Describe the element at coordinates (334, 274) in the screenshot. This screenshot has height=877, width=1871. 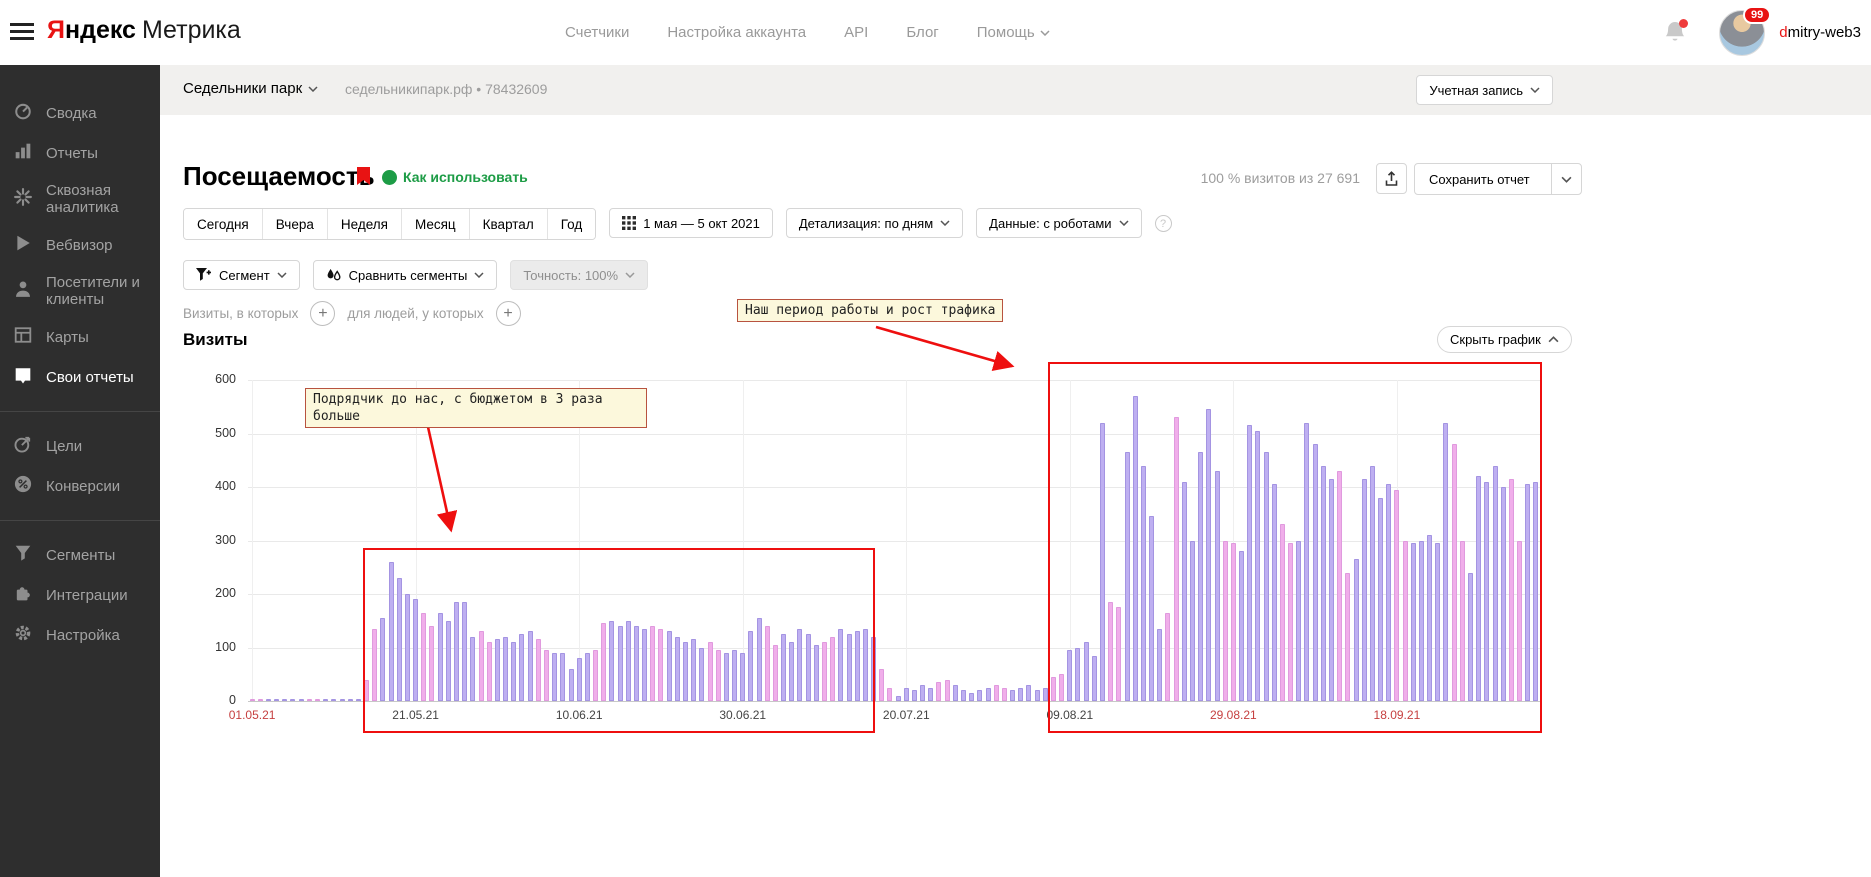
I see `droplets-icon` at that location.